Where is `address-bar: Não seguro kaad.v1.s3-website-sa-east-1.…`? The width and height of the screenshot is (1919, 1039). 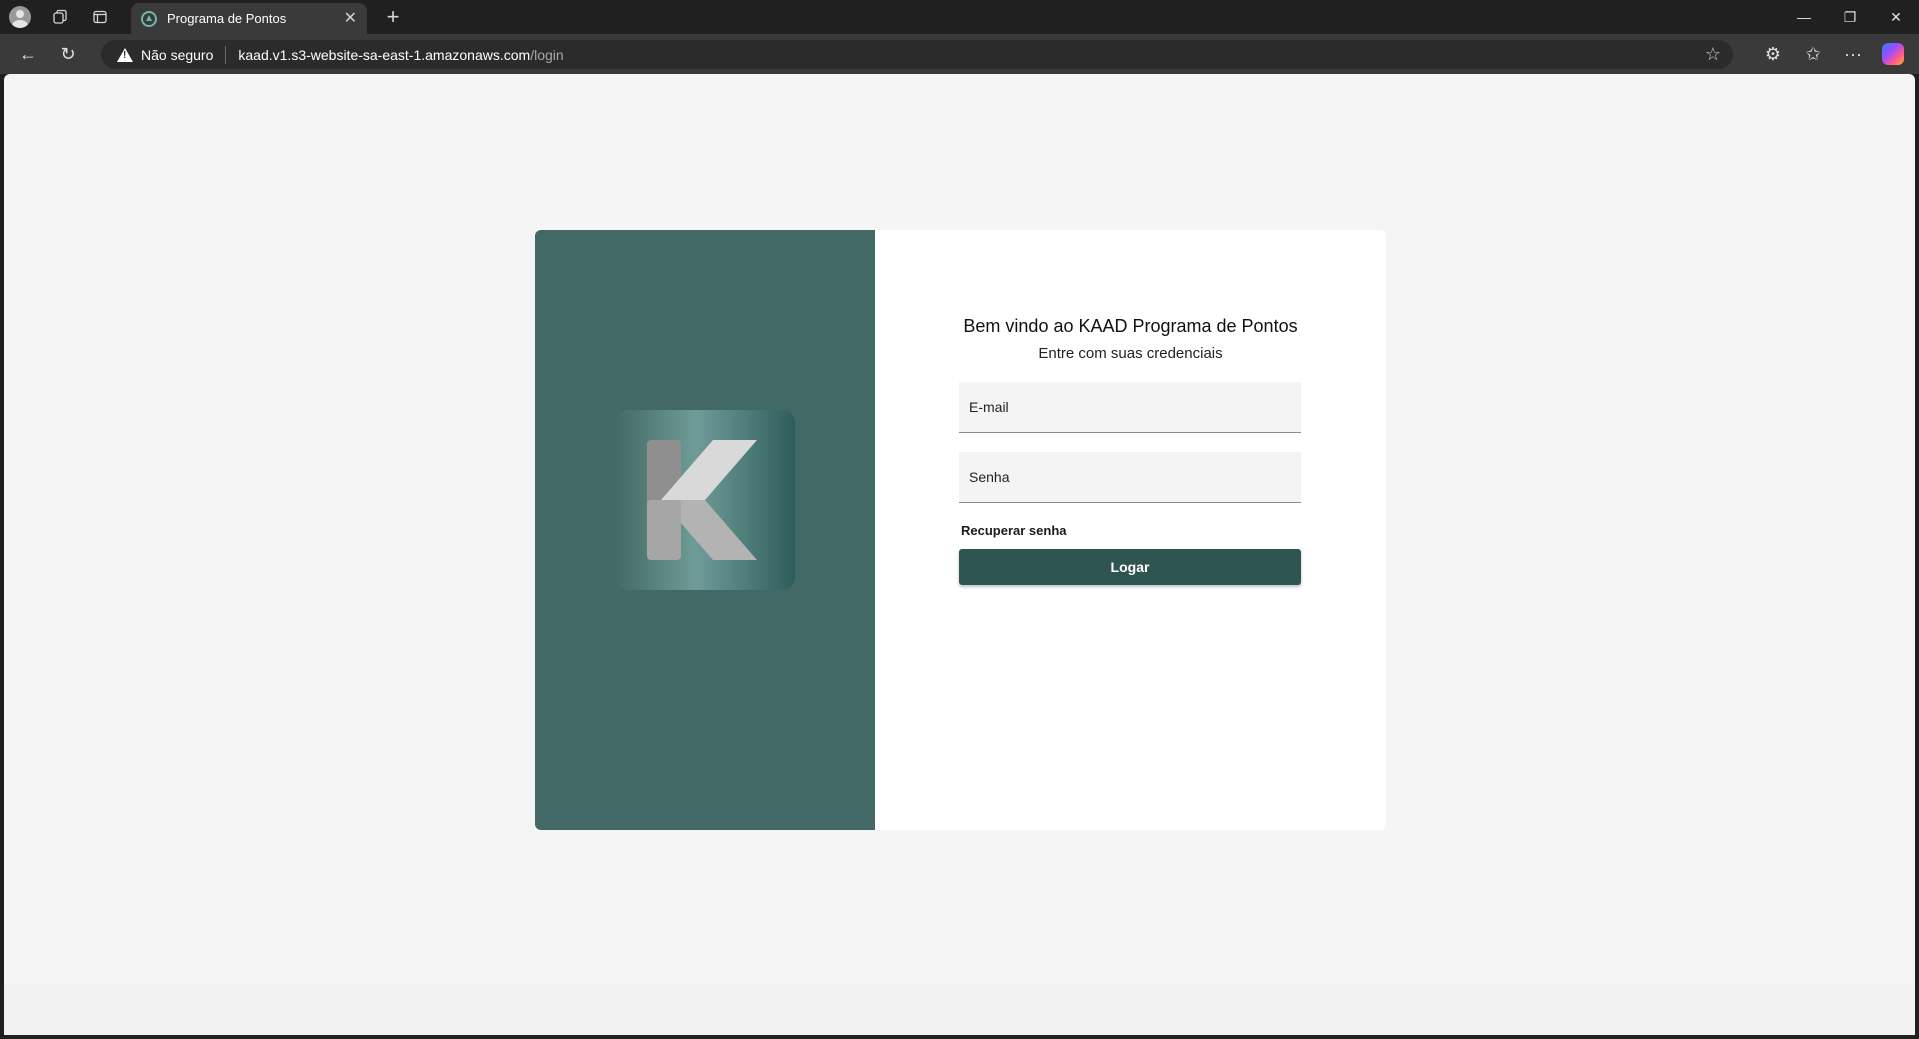 address-bar: Não seguro kaad.v1.s3-website-sa-east-1.… is located at coordinates (917, 54).